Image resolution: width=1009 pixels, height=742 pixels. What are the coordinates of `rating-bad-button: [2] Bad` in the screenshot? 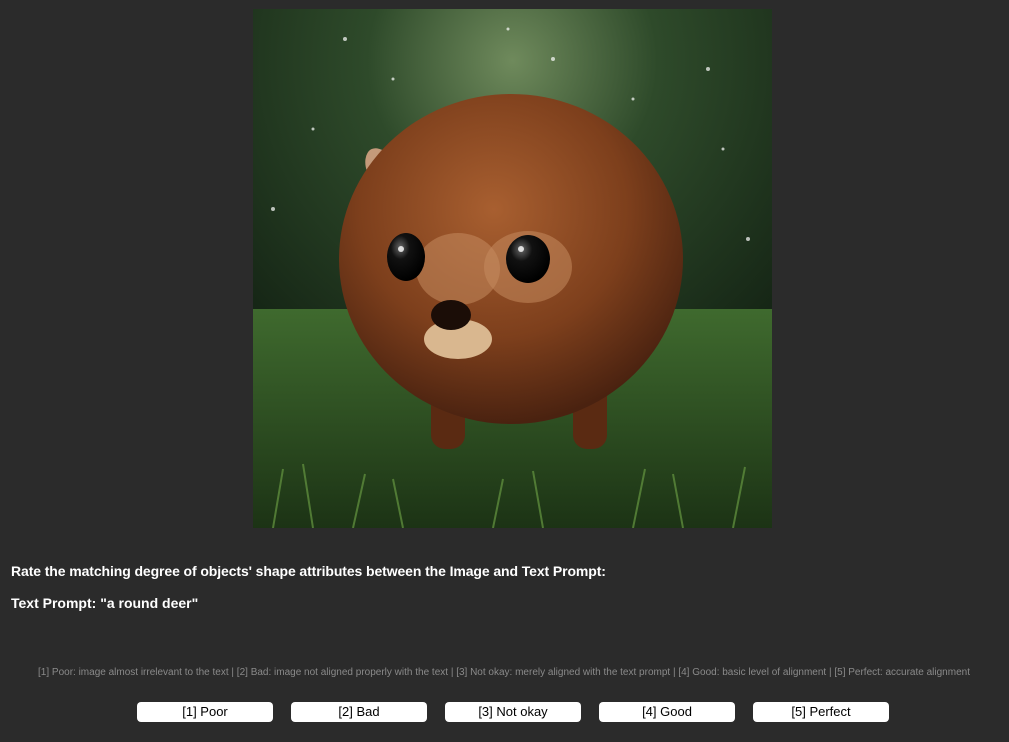 It's located at (359, 712).